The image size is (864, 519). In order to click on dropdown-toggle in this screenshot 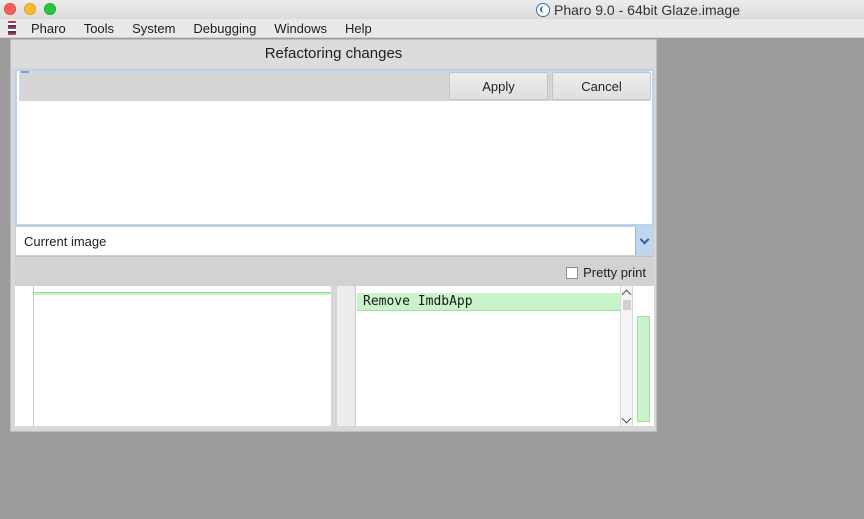, I will do `click(644, 241)`.